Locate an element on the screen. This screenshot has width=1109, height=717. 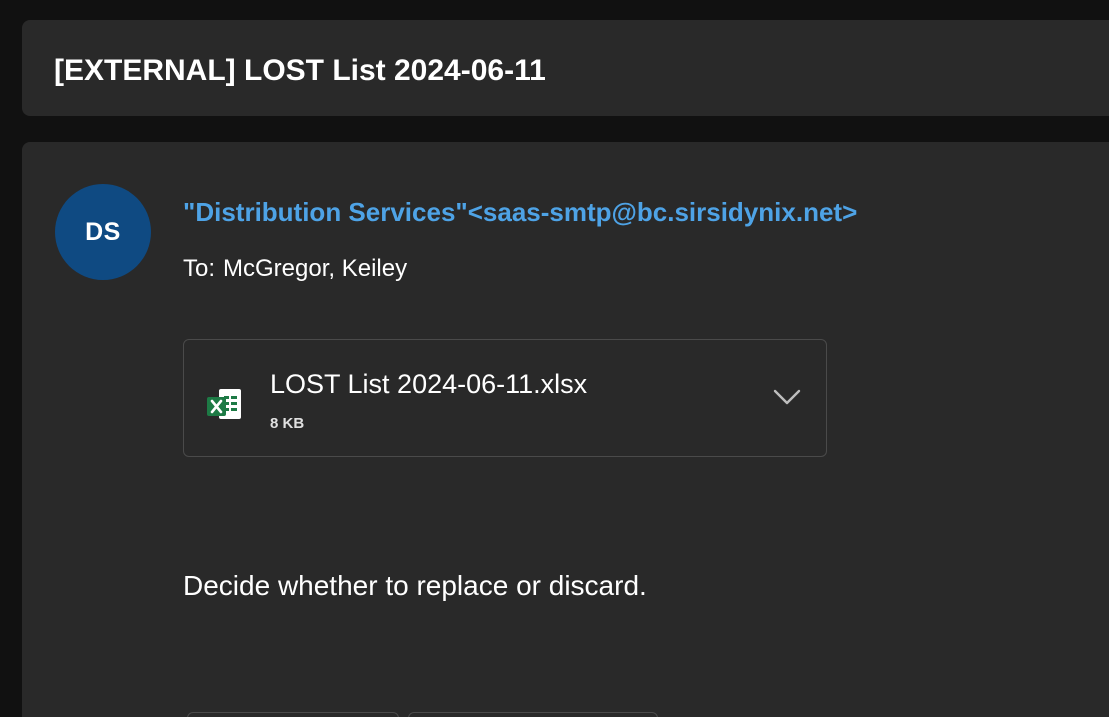
subject-header: [EXTERNAL] LOST List 2024-06-11 is located at coordinates (565, 68).